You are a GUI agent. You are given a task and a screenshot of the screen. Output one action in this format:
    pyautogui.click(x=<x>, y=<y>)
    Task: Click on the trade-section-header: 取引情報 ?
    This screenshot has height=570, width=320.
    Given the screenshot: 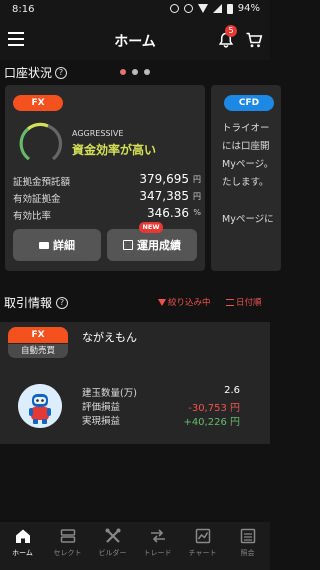 What is the action you would take?
    pyautogui.click(x=36, y=302)
    